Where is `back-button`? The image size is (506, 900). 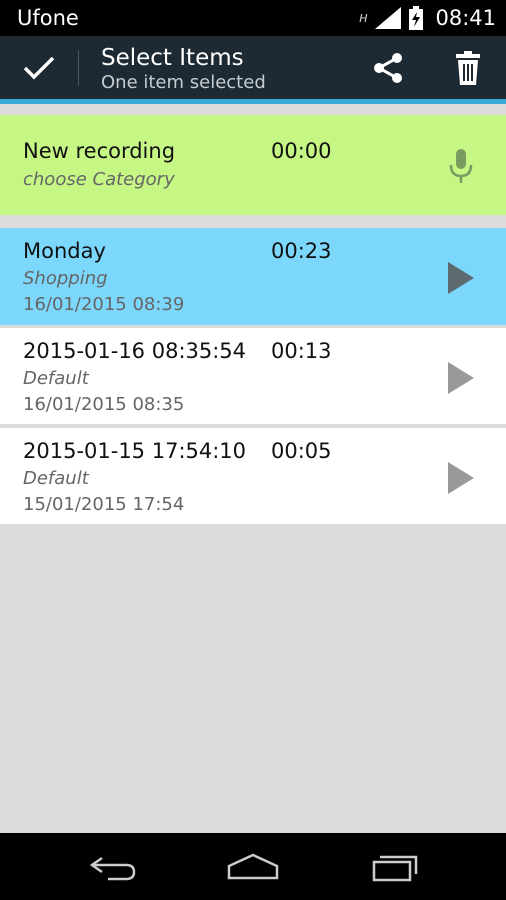
back-button is located at coordinates (113, 867).